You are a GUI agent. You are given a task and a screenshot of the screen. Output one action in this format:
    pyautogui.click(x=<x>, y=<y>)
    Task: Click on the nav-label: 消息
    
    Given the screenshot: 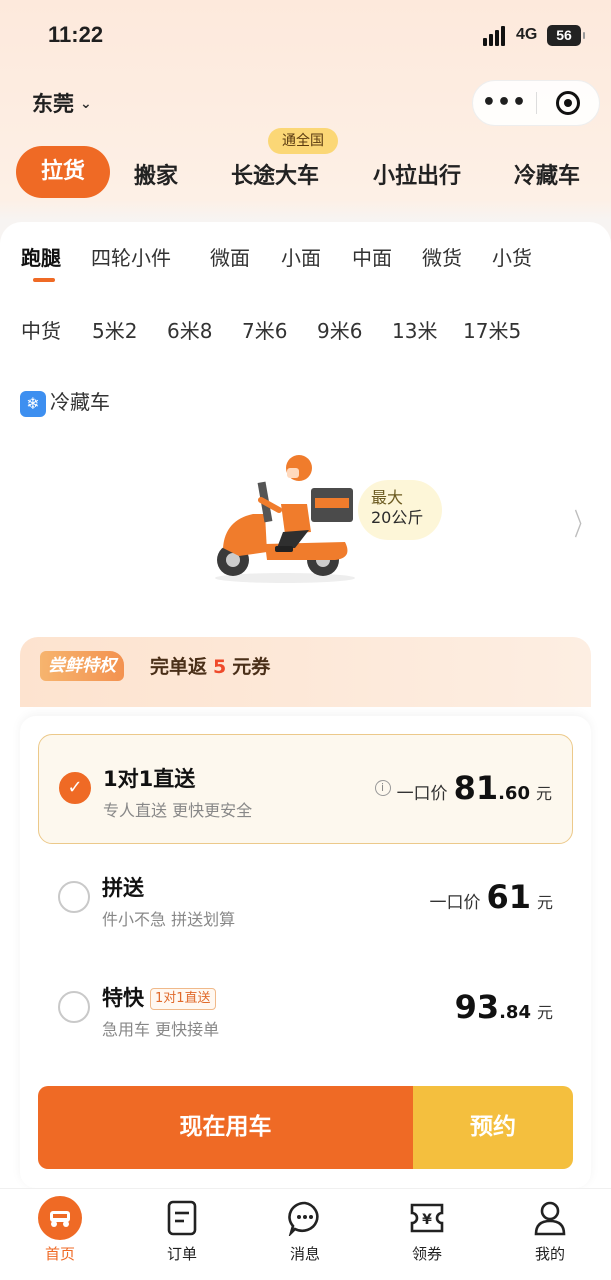 What is the action you would take?
    pyautogui.click(x=304, y=1254)
    